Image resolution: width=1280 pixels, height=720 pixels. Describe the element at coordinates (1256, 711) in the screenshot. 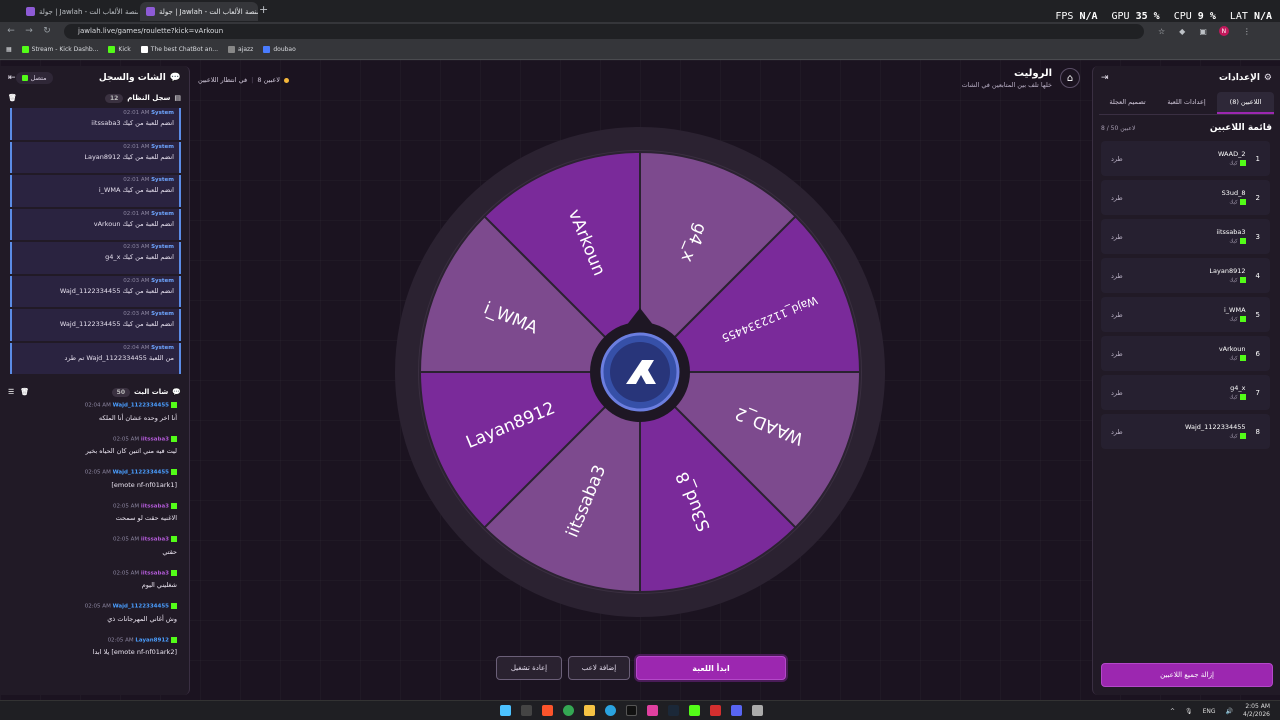

I see `clock: 2:05 AM 4/2/2026` at that location.